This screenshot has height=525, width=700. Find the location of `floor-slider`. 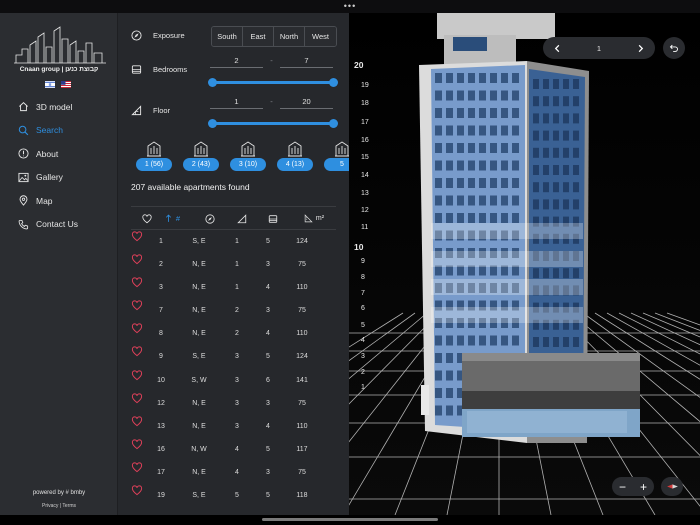

floor-slider is located at coordinates (273, 123).